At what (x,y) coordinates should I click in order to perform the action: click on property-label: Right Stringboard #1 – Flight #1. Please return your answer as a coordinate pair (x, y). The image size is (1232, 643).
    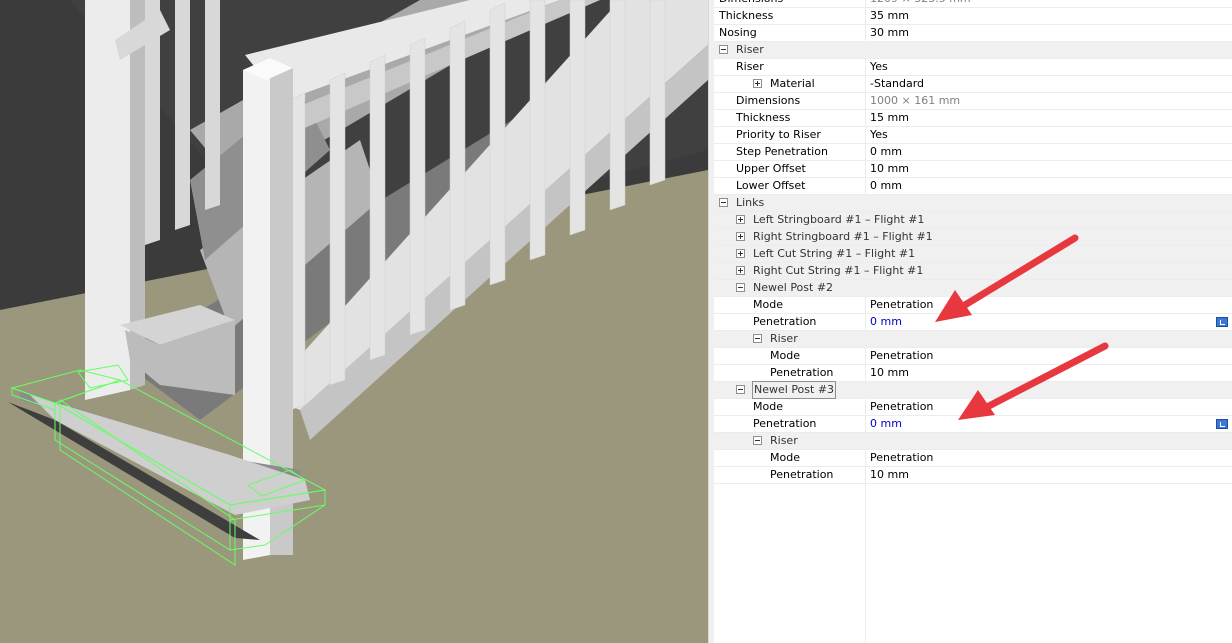
    Looking at the image, I should click on (843, 236).